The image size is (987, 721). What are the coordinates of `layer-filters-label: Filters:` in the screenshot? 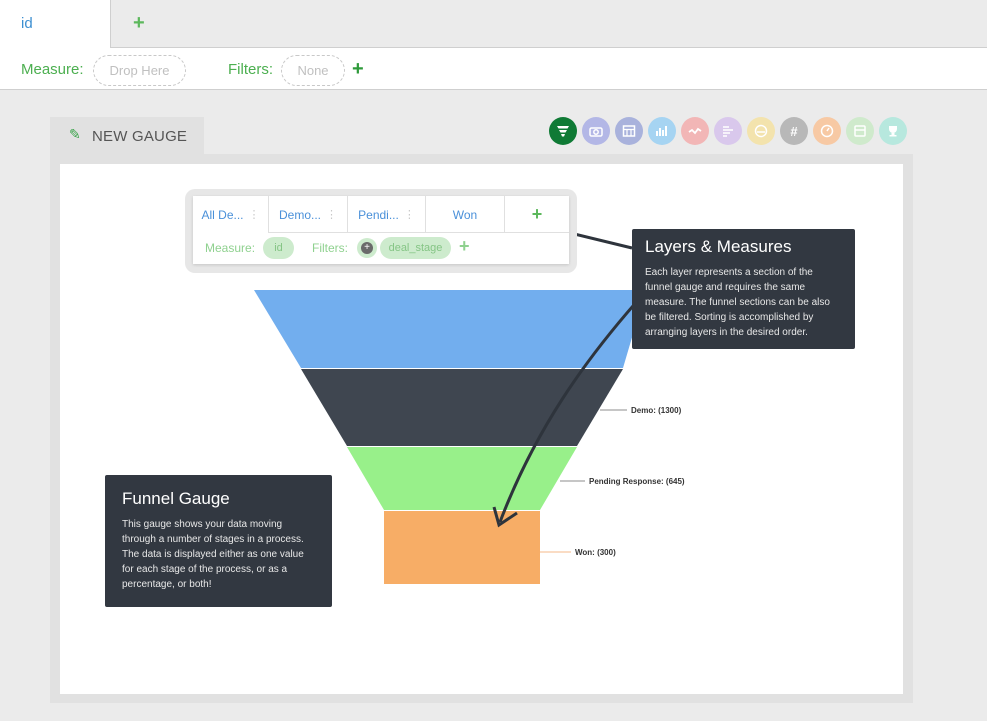 It's located at (330, 248).